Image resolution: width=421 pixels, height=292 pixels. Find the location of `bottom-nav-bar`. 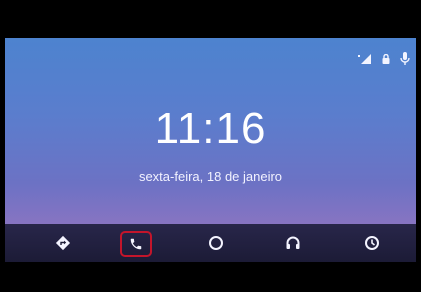

bottom-nav-bar is located at coordinates (210, 243).